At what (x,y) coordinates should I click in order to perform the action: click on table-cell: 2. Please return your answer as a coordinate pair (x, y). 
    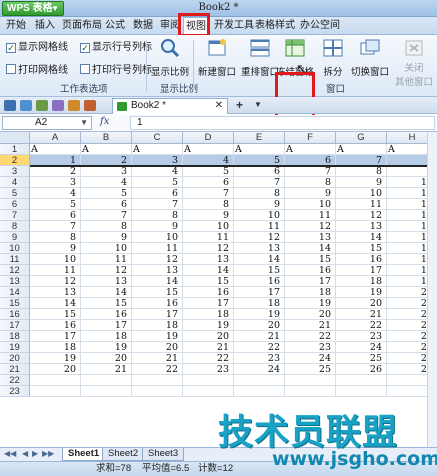
    Looking at the image, I should click on (55, 171).